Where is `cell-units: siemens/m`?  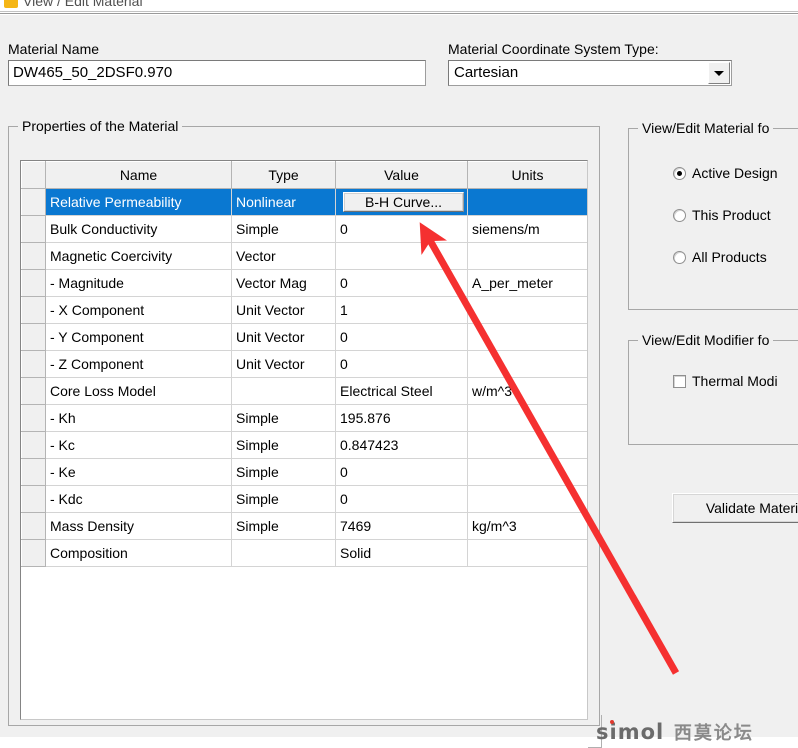 cell-units: siemens/m is located at coordinates (527, 229).